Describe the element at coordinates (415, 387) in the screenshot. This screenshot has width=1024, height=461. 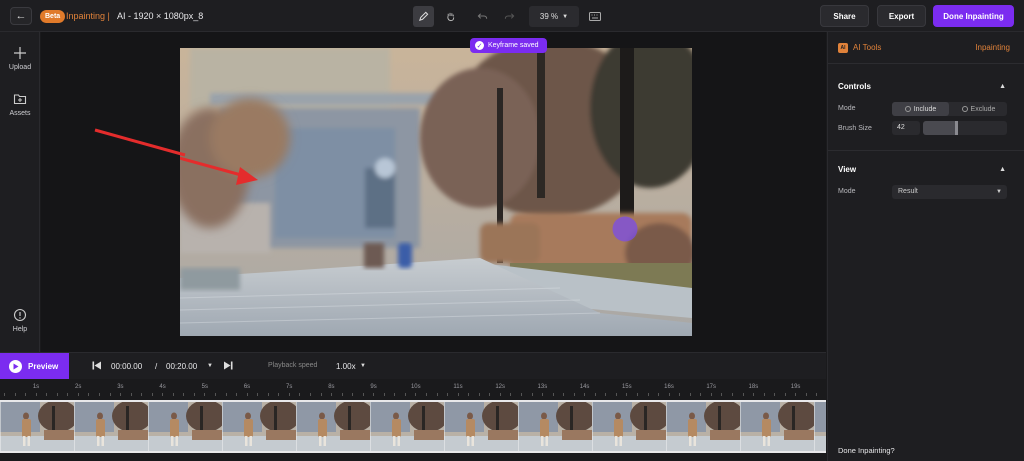
I see `timeline-tick-label: 10s` at that location.